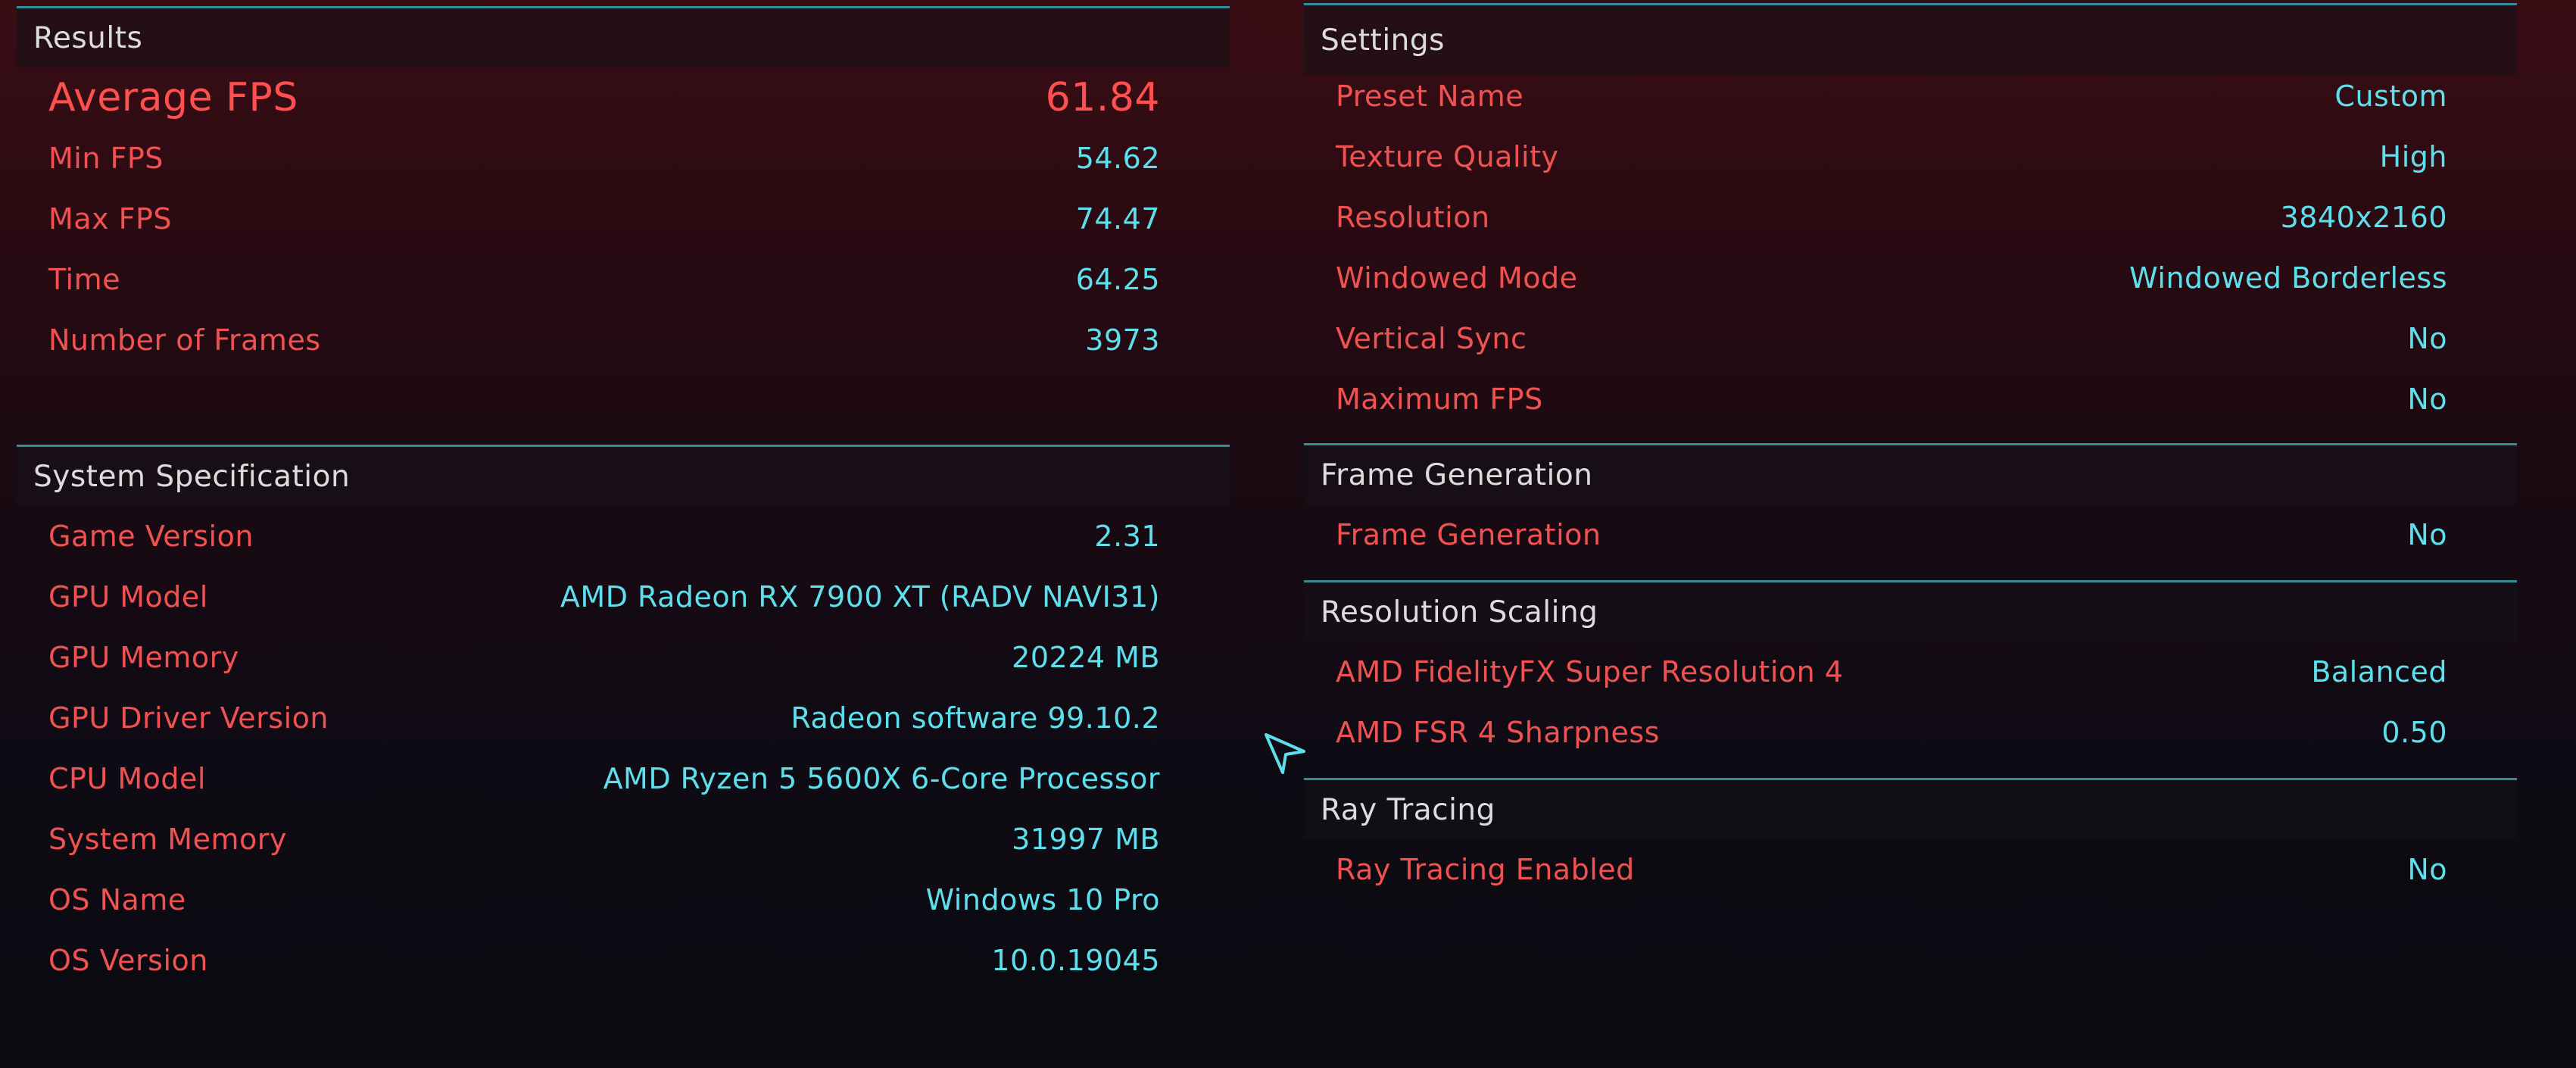  I want to click on resolution-scaling-title: Resolution Scaling, so click(1459, 612).